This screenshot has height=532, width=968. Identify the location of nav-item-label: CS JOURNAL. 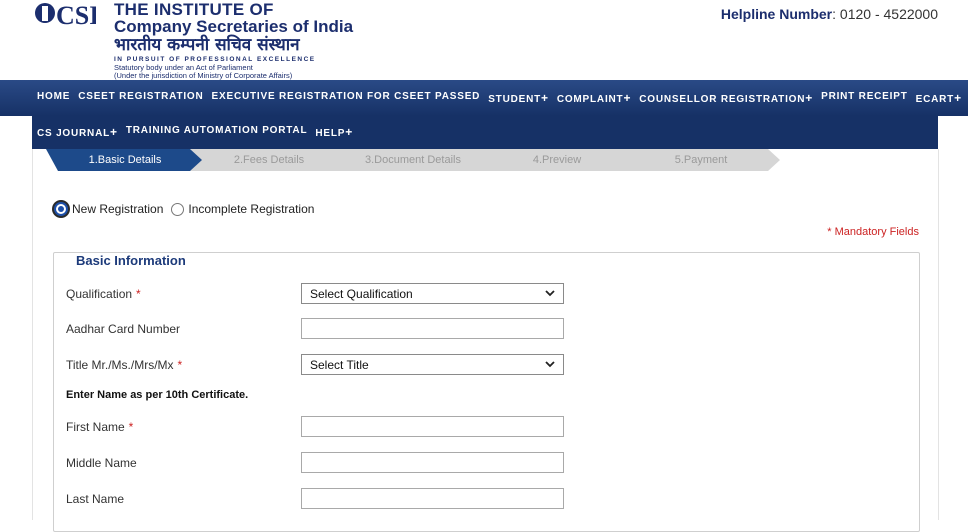
(74, 133).